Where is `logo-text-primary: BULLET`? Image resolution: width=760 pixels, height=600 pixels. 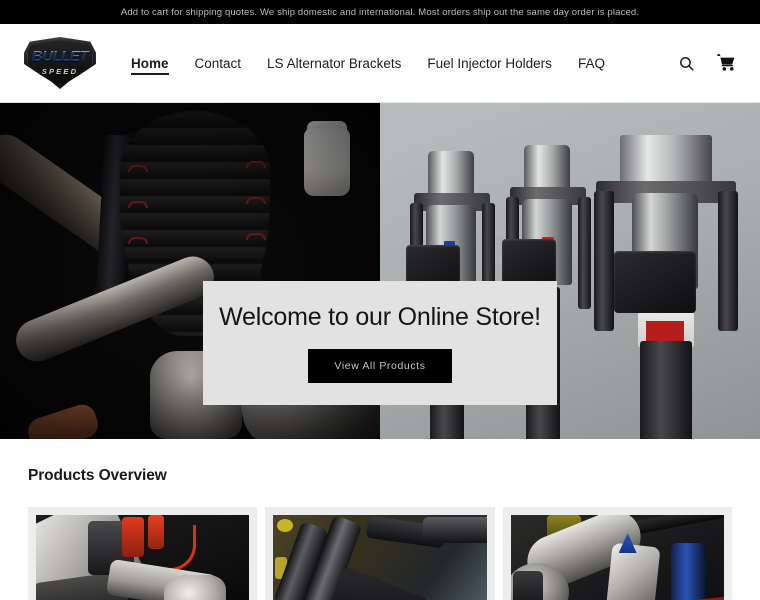
logo-text-primary: BULLET is located at coordinates (60, 56).